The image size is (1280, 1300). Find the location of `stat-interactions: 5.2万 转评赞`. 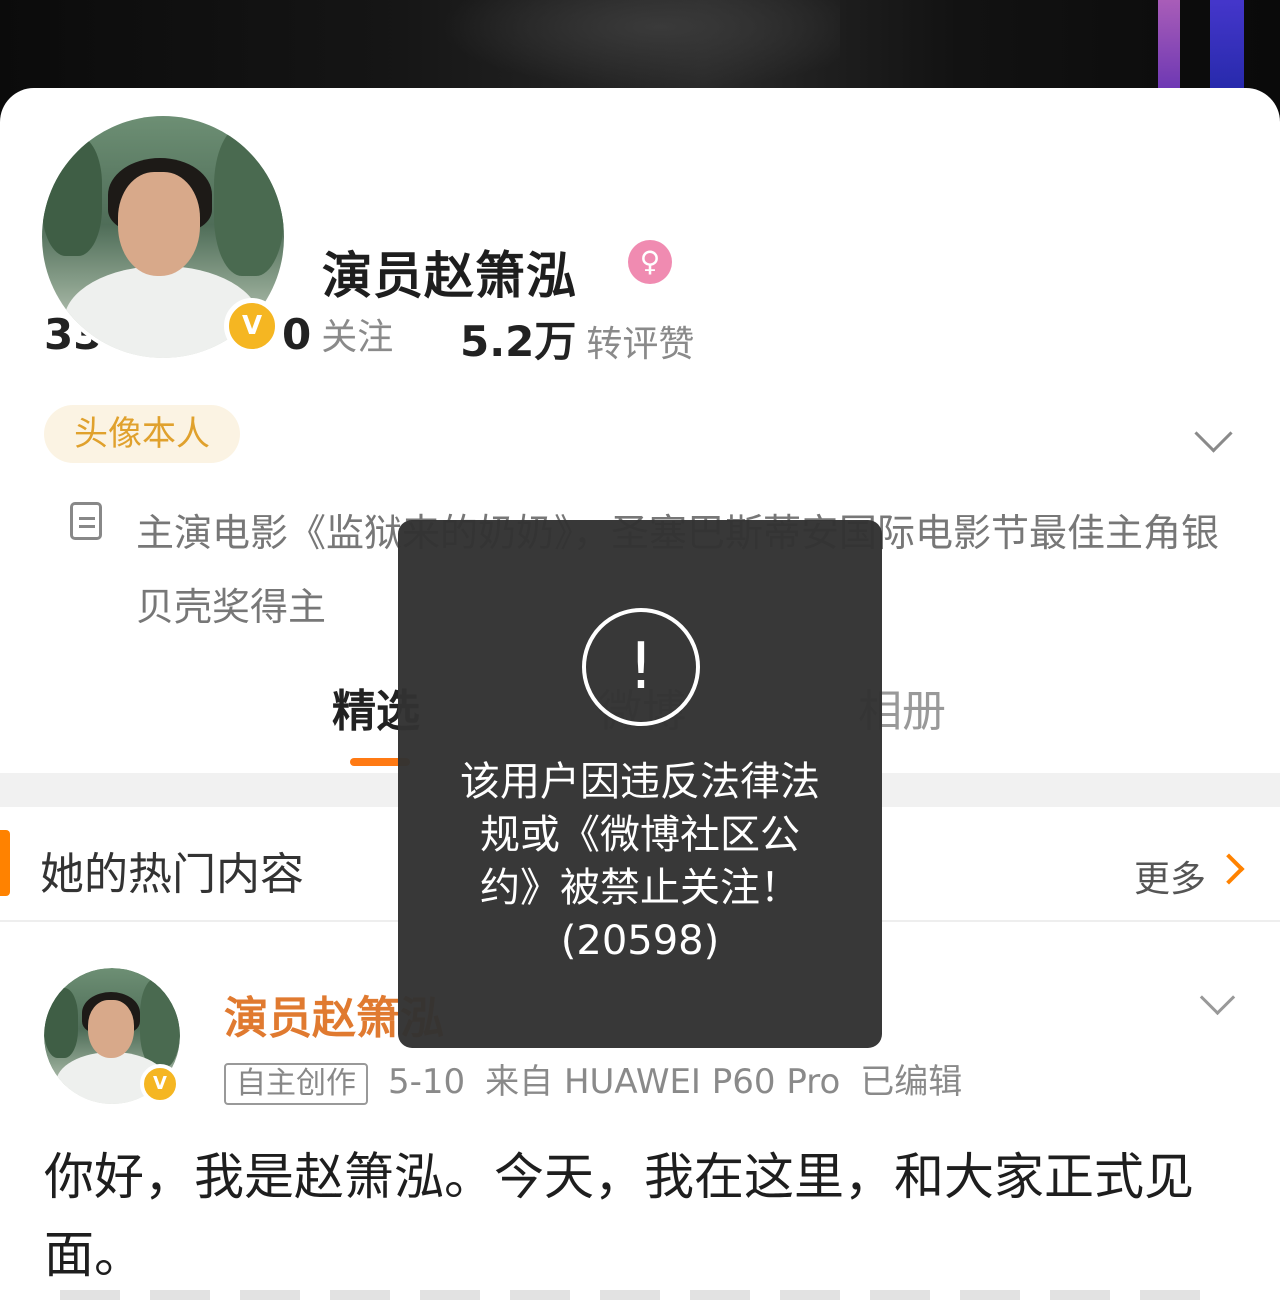

stat-interactions: 5.2万 转评赞 is located at coordinates (577, 338).